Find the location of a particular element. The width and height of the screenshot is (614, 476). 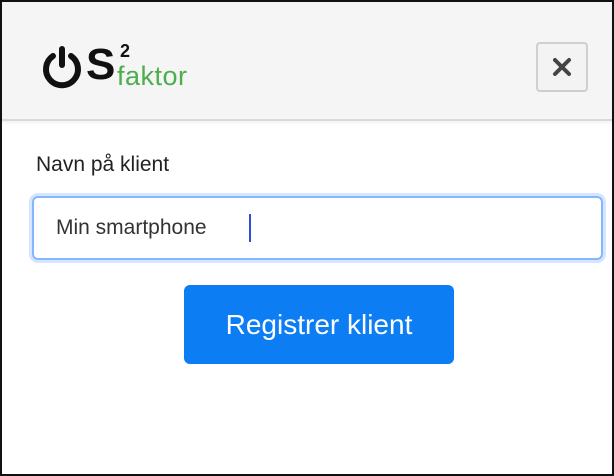

os2faktor-logo: S 2 faktor is located at coordinates (138, 68).